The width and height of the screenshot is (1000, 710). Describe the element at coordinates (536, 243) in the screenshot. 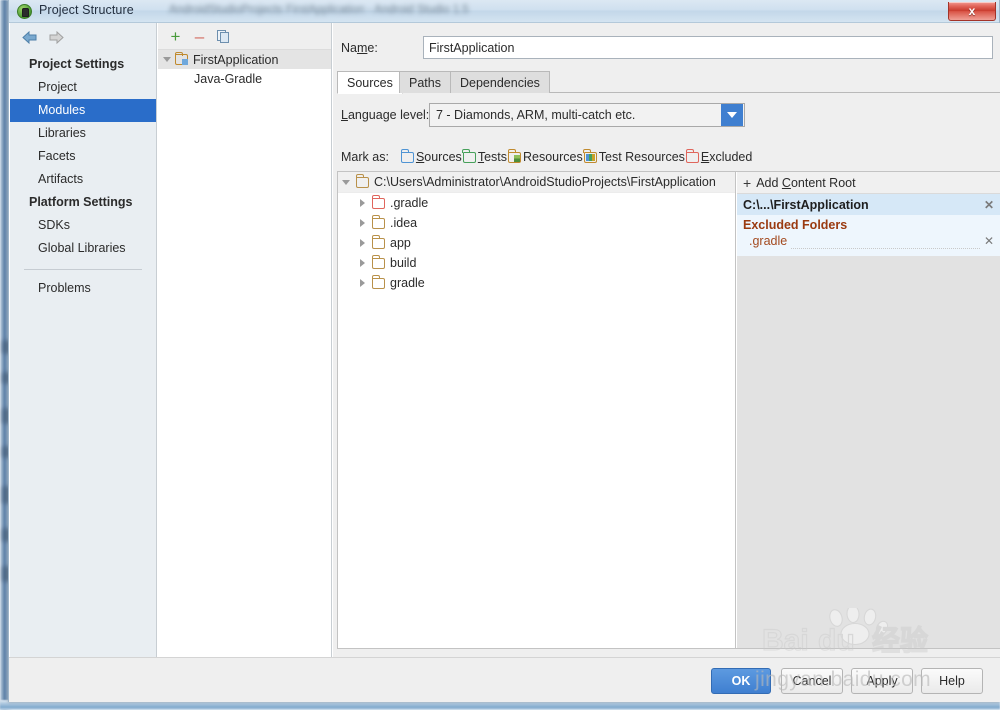

I see `tree-row-app: app` at that location.